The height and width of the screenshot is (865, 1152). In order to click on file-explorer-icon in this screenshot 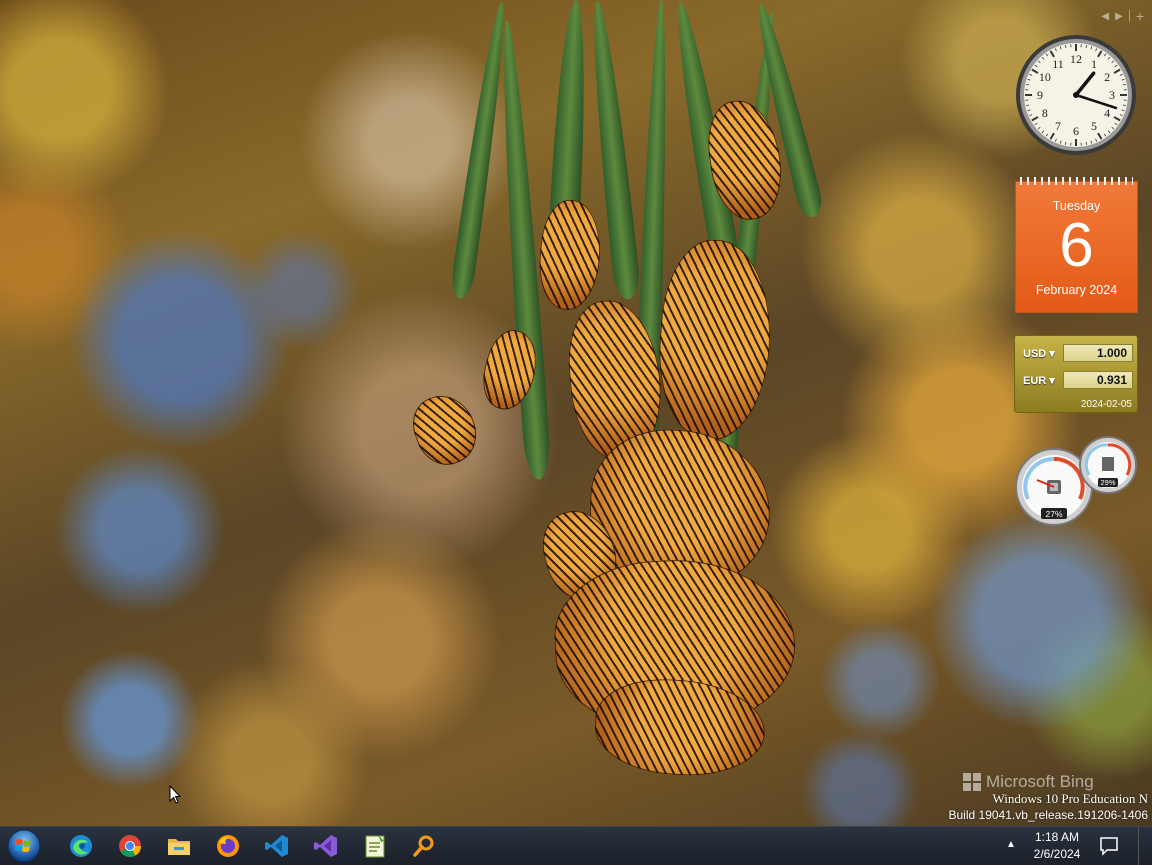, I will do `click(179, 846)`.